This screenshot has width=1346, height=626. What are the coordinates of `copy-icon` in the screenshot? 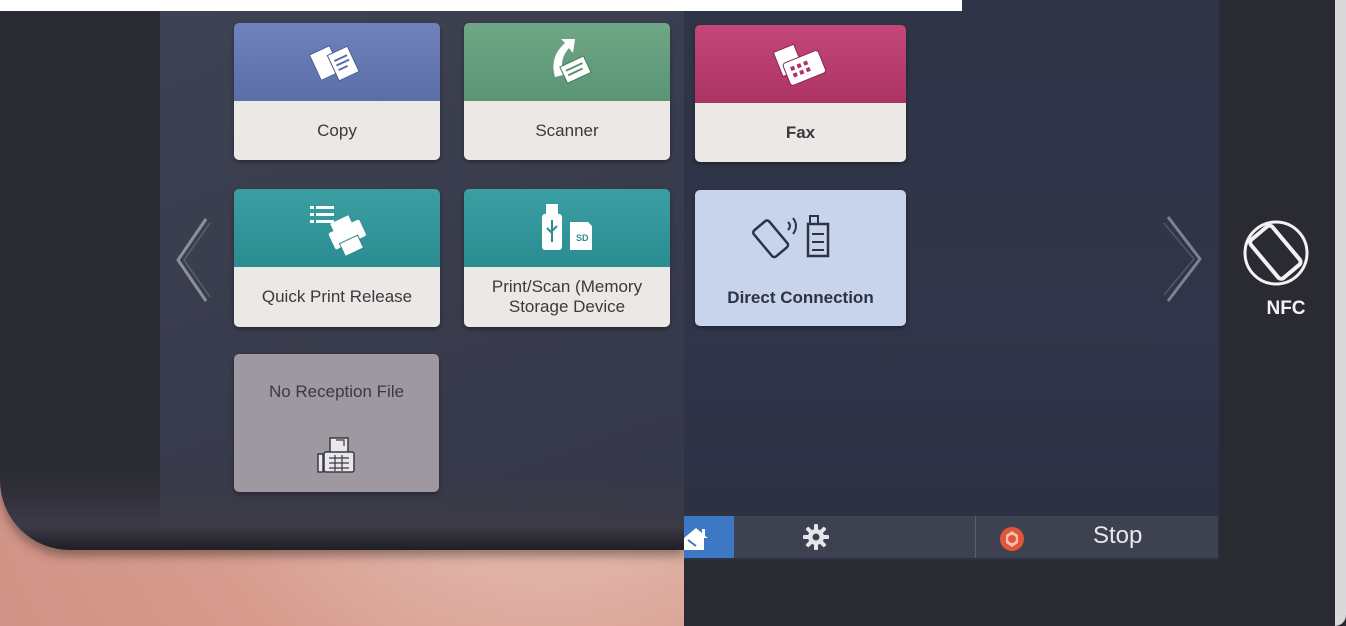 It's located at (337, 62).